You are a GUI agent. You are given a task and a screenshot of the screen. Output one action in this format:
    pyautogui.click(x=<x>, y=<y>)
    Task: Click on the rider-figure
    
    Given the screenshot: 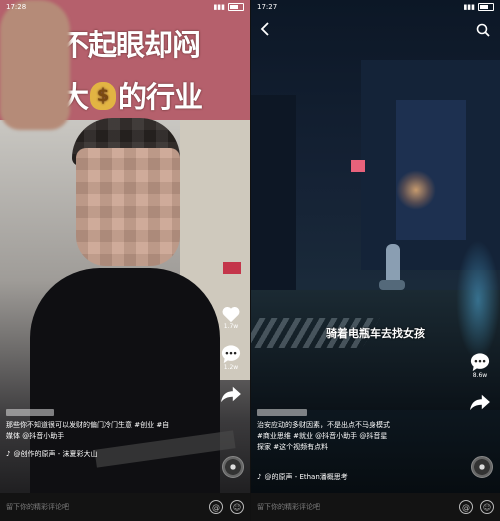 What is the action you would take?
    pyautogui.click(x=393, y=264)
    